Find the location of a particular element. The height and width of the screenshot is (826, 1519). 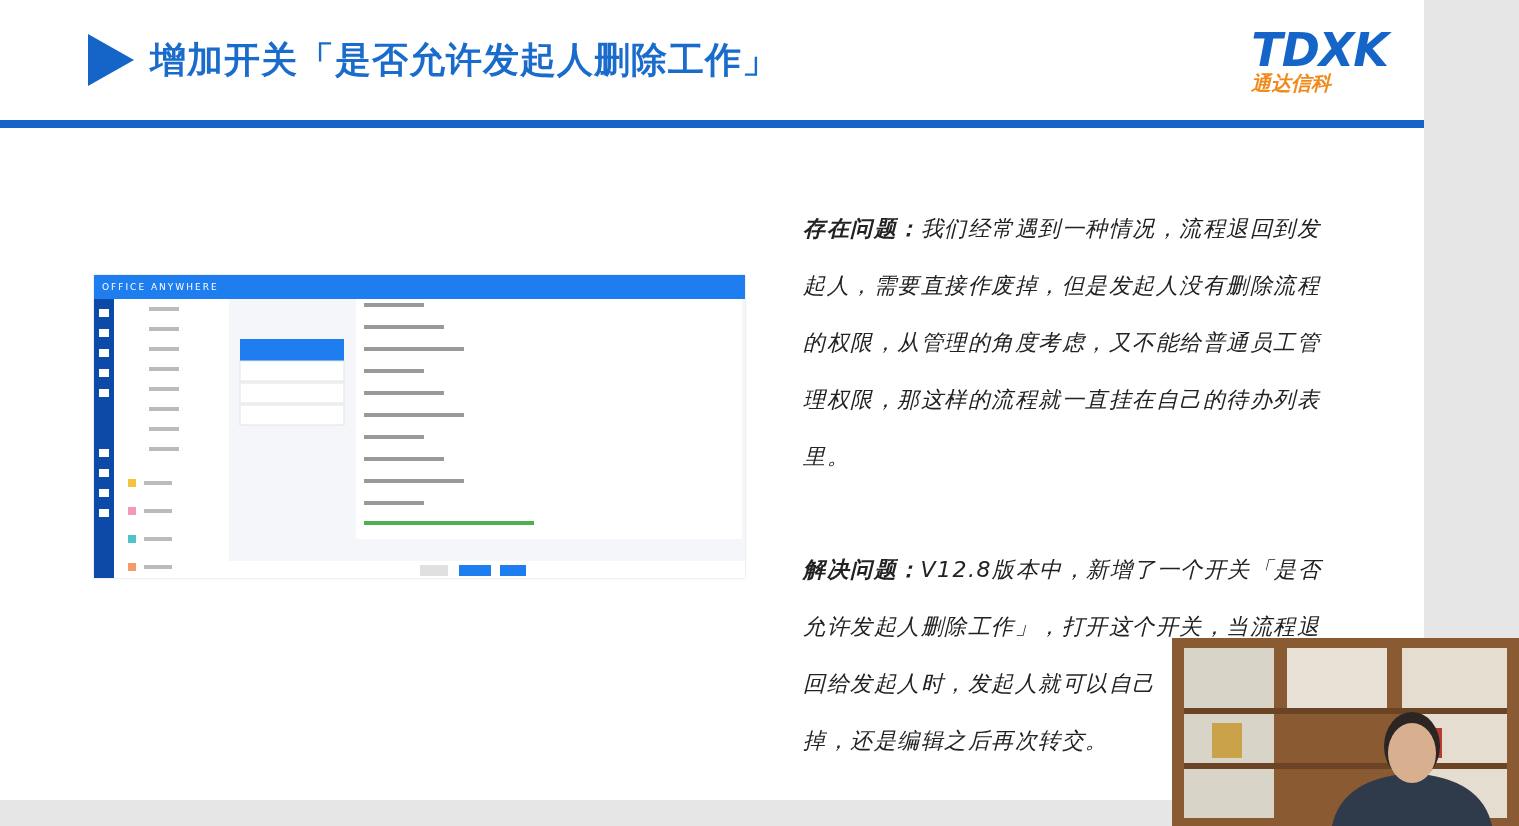

logo-name: 通达信科 is located at coordinates (1291, 83).